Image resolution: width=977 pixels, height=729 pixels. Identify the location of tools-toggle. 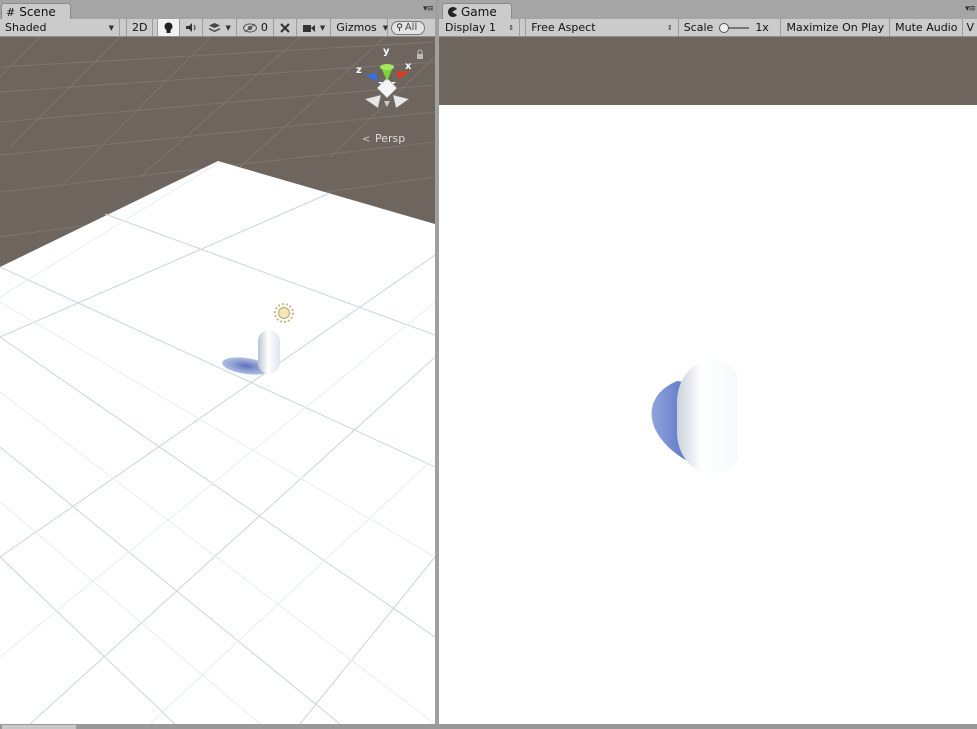
(285, 27).